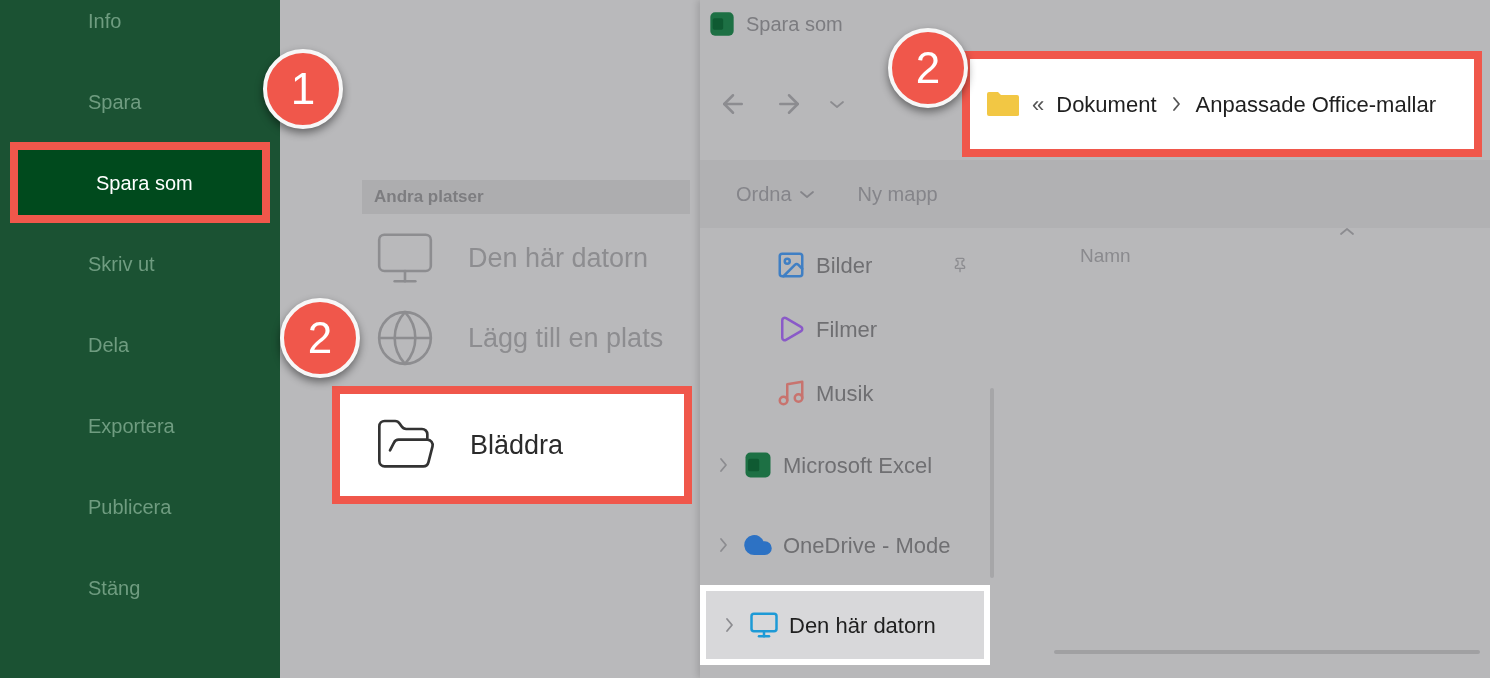 Image resolution: width=1490 pixels, height=678 pixels. Describe the element at coordinates (1038, 104) in the screenshot. I see `overflow-text: «` at that location.